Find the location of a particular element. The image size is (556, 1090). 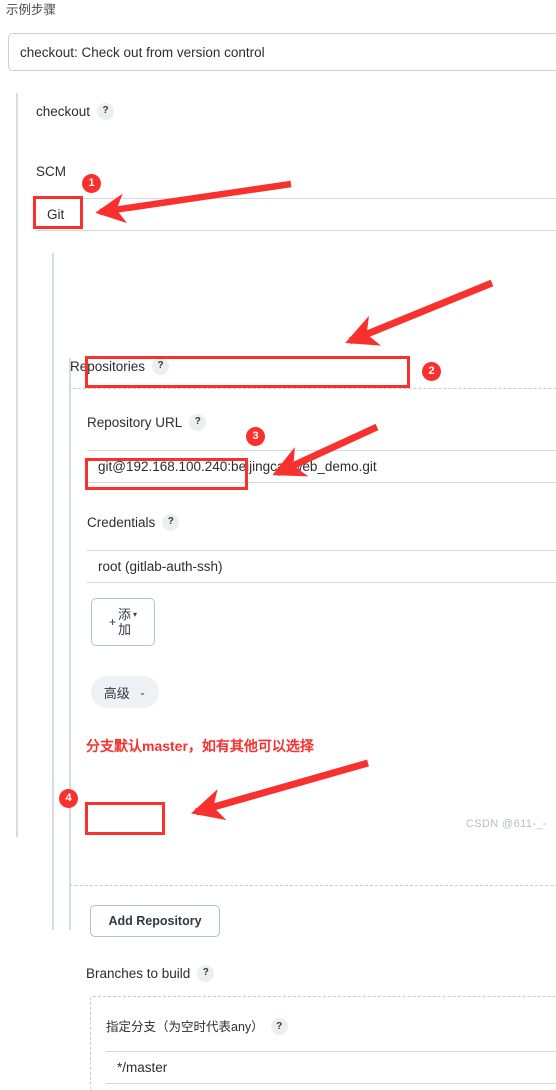

branches-label-row: Branches to build? is located at coordinates (150, 973).